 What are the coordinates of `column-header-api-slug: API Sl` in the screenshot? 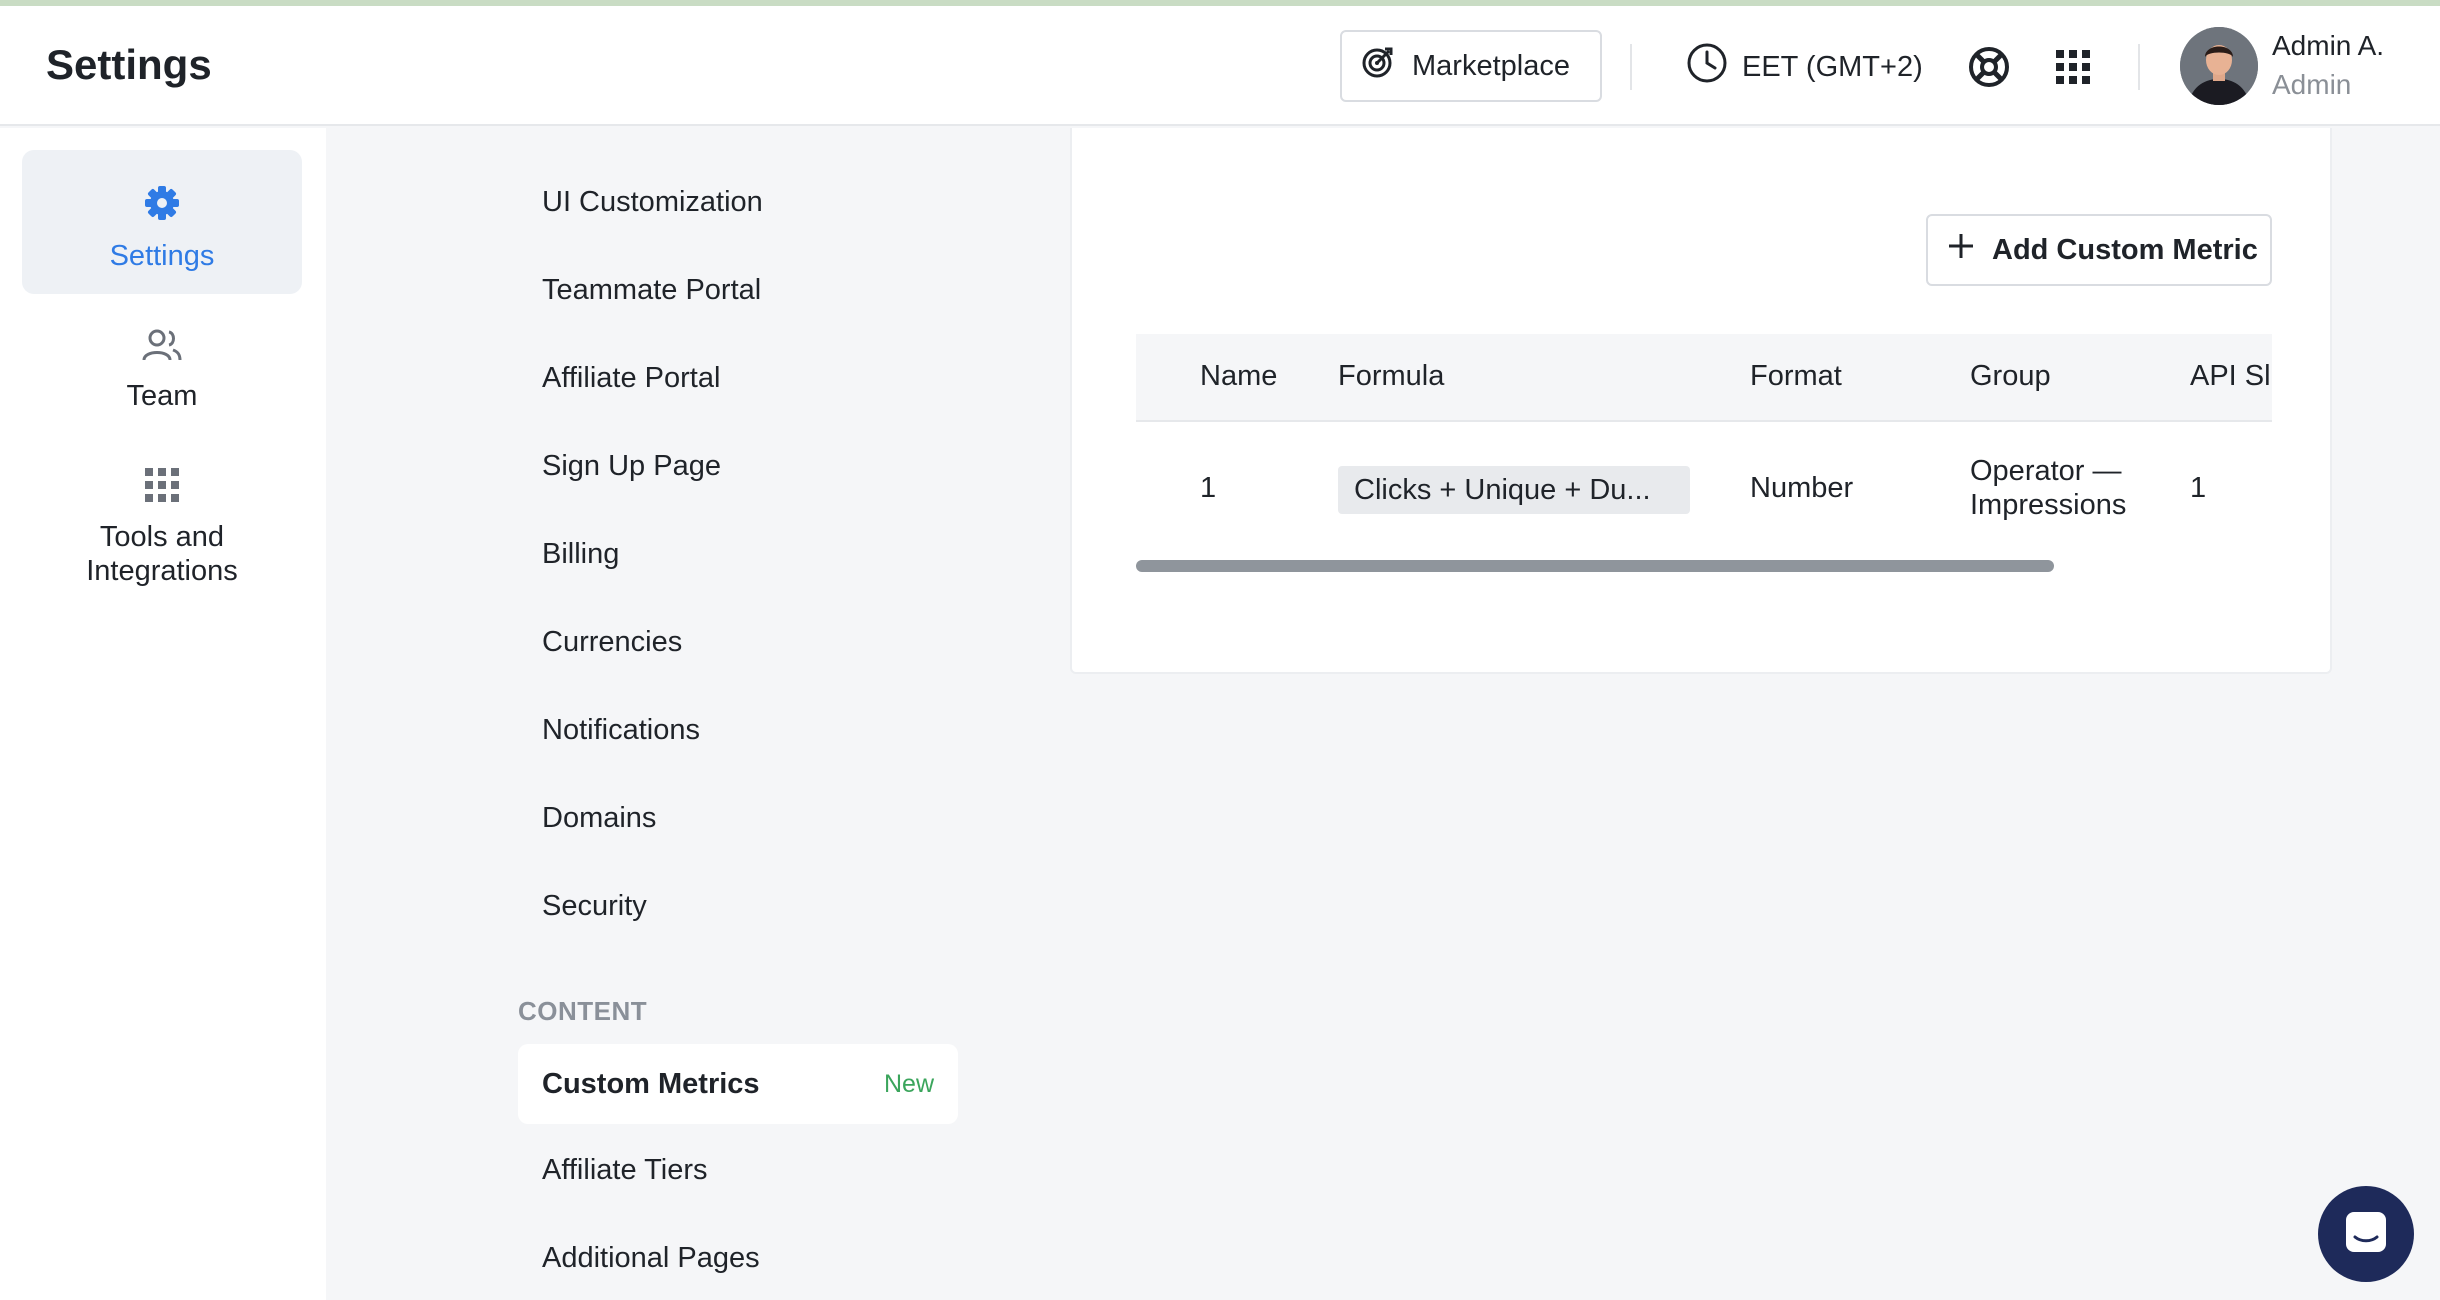 It's located at (2230, 376).